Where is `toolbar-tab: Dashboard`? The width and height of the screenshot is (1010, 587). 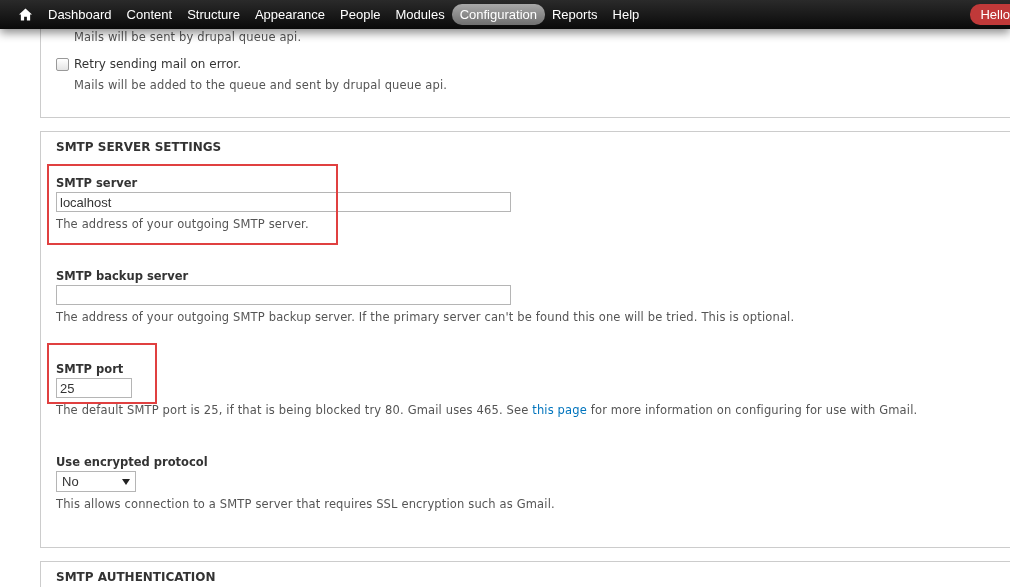 toolbar-tab: Dashboard is located at coordinates (80, 14).